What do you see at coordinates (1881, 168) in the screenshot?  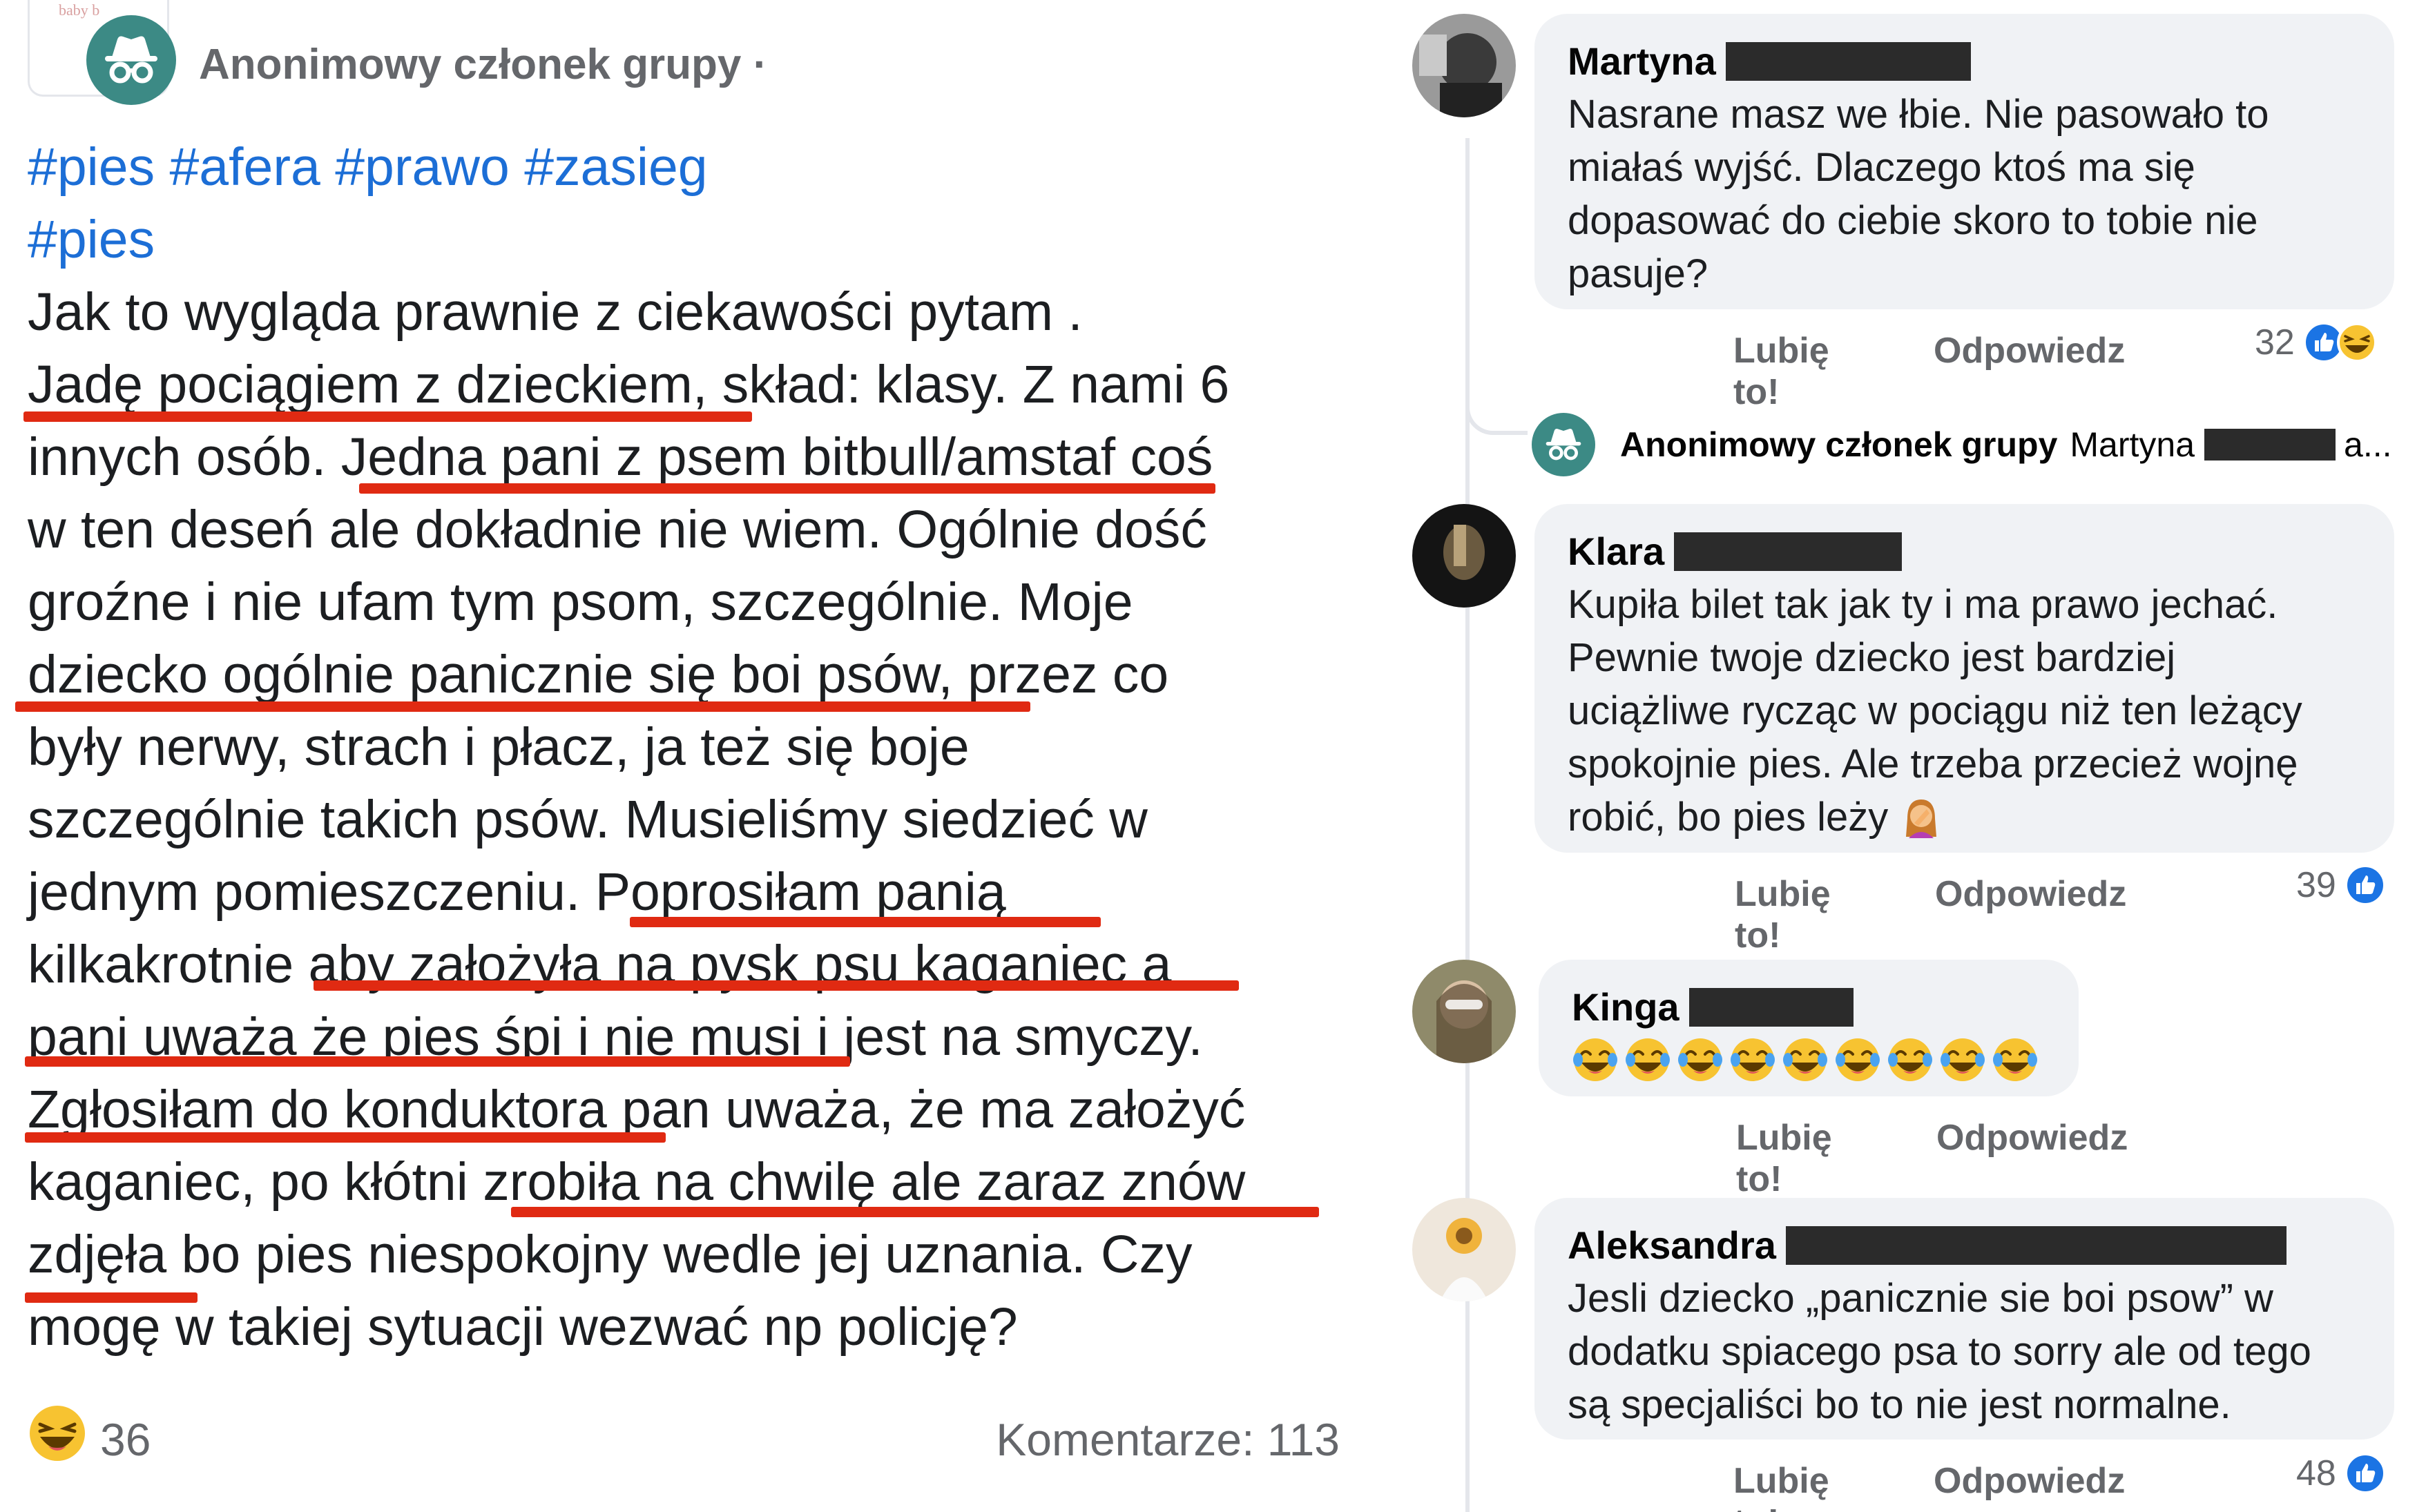 I see `comment-text-line: miałaś wyjść. Dlaczego ktoś ma się` at bounding box center [1881, 168].